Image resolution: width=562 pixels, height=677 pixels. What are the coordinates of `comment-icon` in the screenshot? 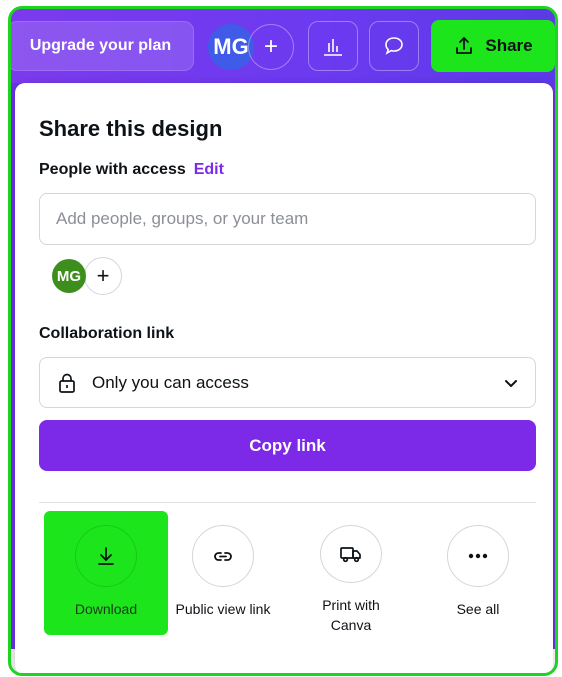 It's located at (394, 46).